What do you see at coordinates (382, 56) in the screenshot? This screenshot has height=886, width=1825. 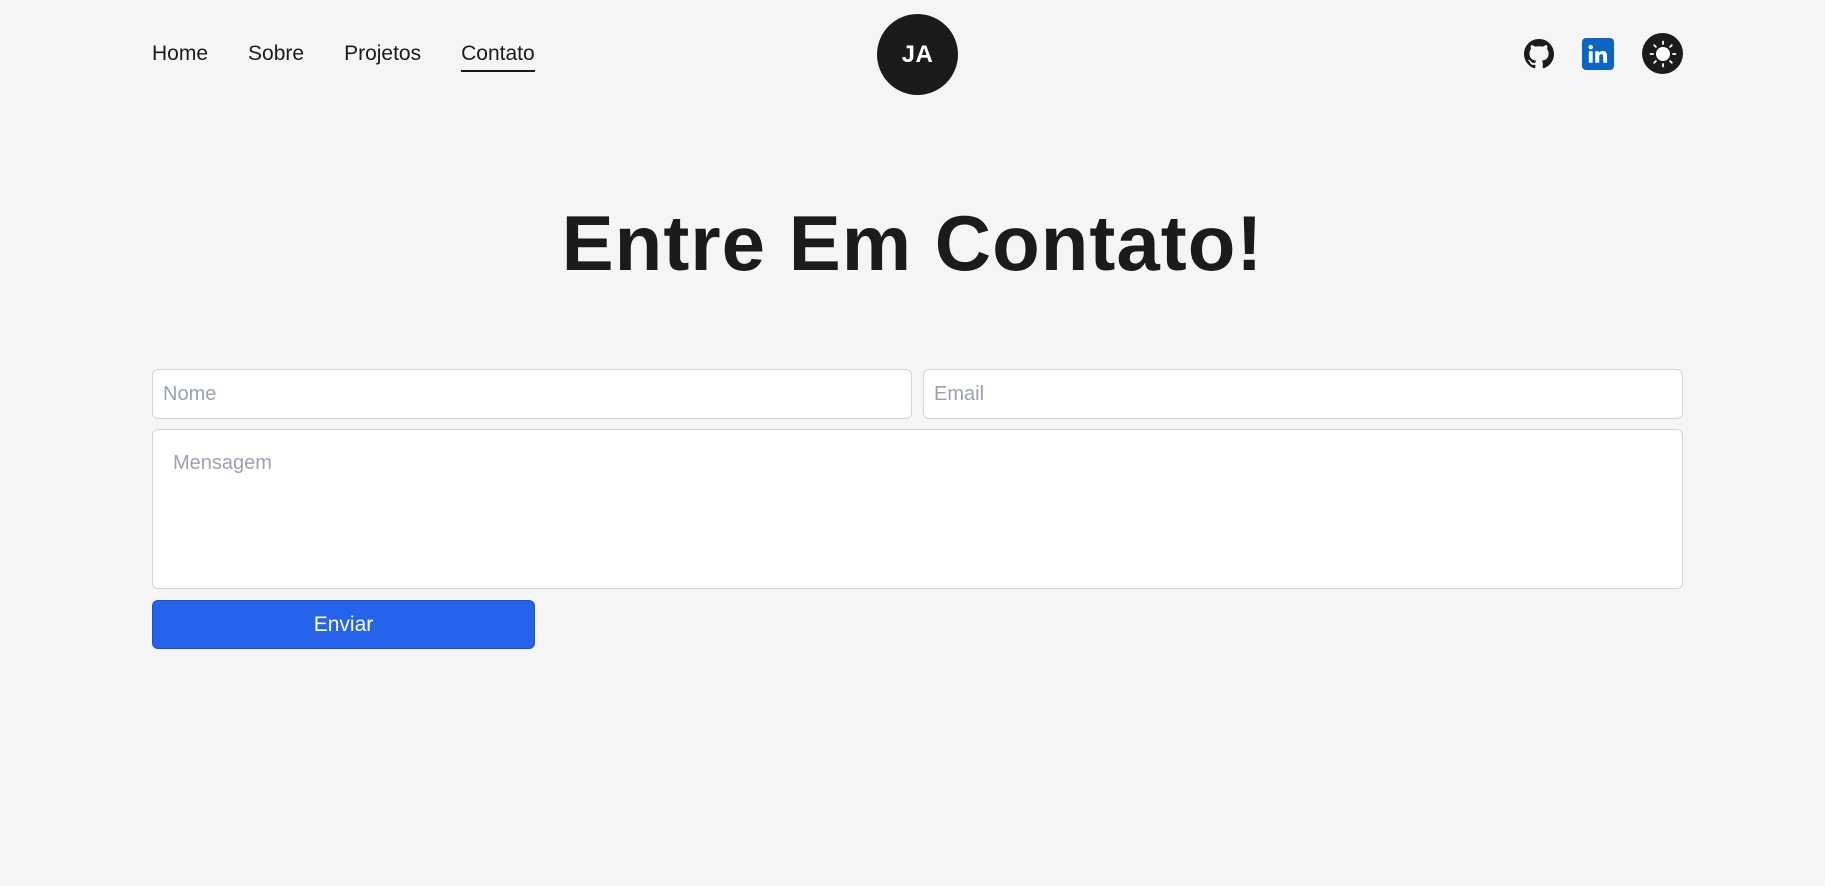 I see `nav-link-projetos: Projetos` at bounding box center [382, 56].